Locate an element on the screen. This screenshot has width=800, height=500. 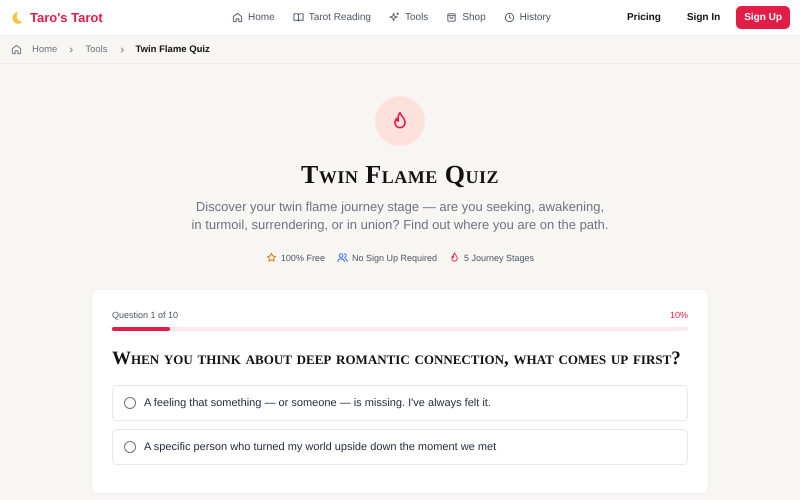
clock-icon is located at coordinates (509, 17).